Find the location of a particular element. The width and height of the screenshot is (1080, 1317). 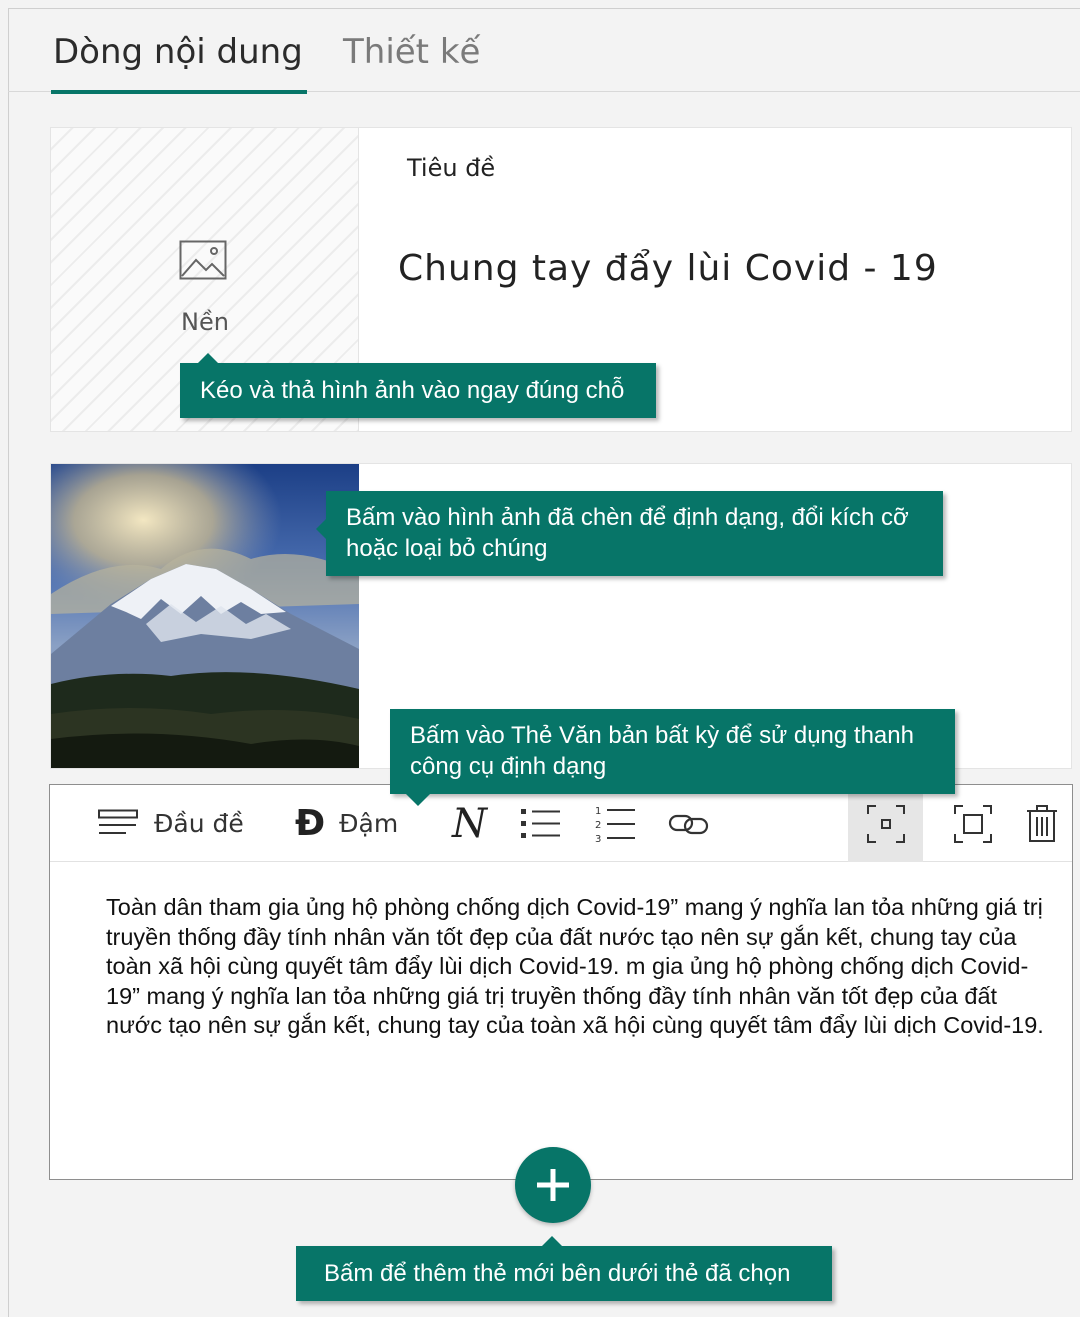

title-label: Tiêu đề is located at coordinates (451, 168).